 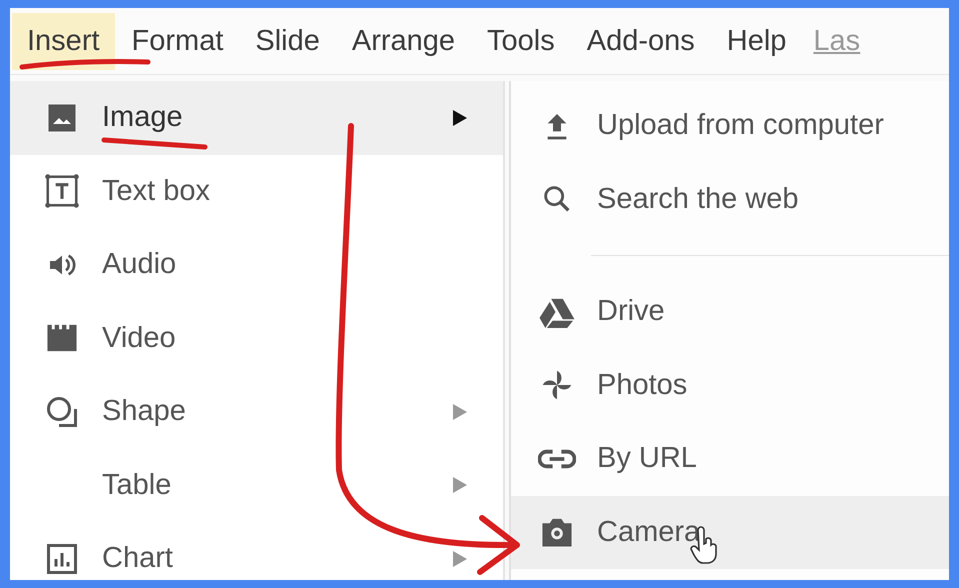 I want to click on menu-item: Video, so click(x=256, y=338).